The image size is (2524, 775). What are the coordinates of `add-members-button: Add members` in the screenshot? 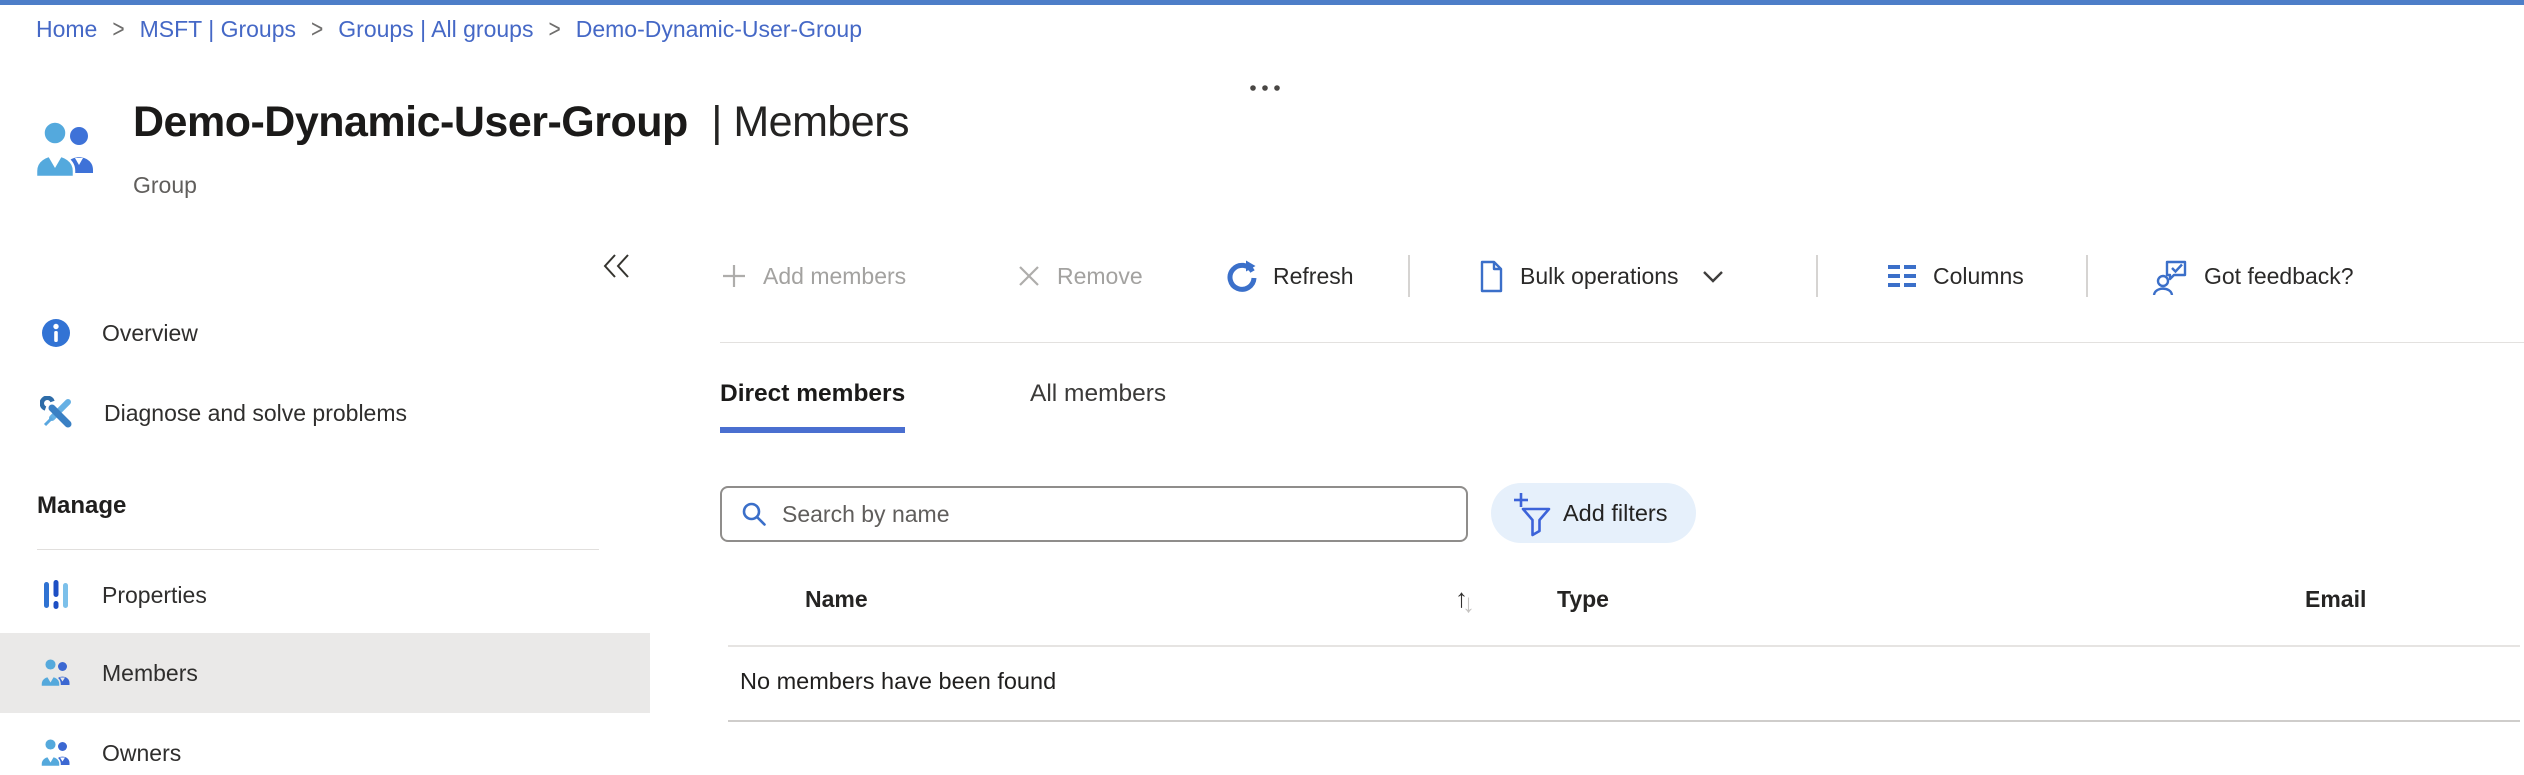 It's located at (813, 276).